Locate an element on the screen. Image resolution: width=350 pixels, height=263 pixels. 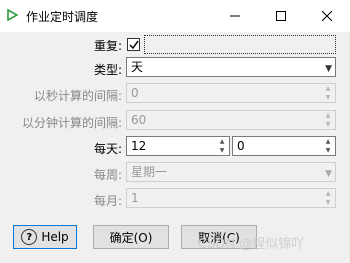
daily-minute-spinner: 0 ▲ ▼ is located at coordinates (284, 146).